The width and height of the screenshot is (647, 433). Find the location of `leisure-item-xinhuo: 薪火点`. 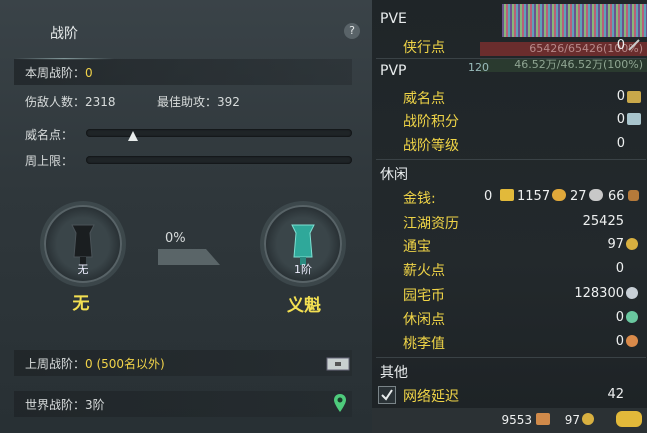

leisure-item-xinhuo: 薪火点 is located at coordinates (424, 271).